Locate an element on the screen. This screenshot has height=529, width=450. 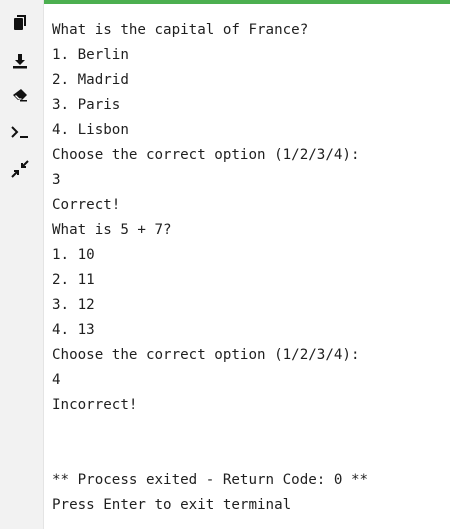
terminal-line: ** Process exited - Return Code: 0 ** is located at coordinates (210, 480).